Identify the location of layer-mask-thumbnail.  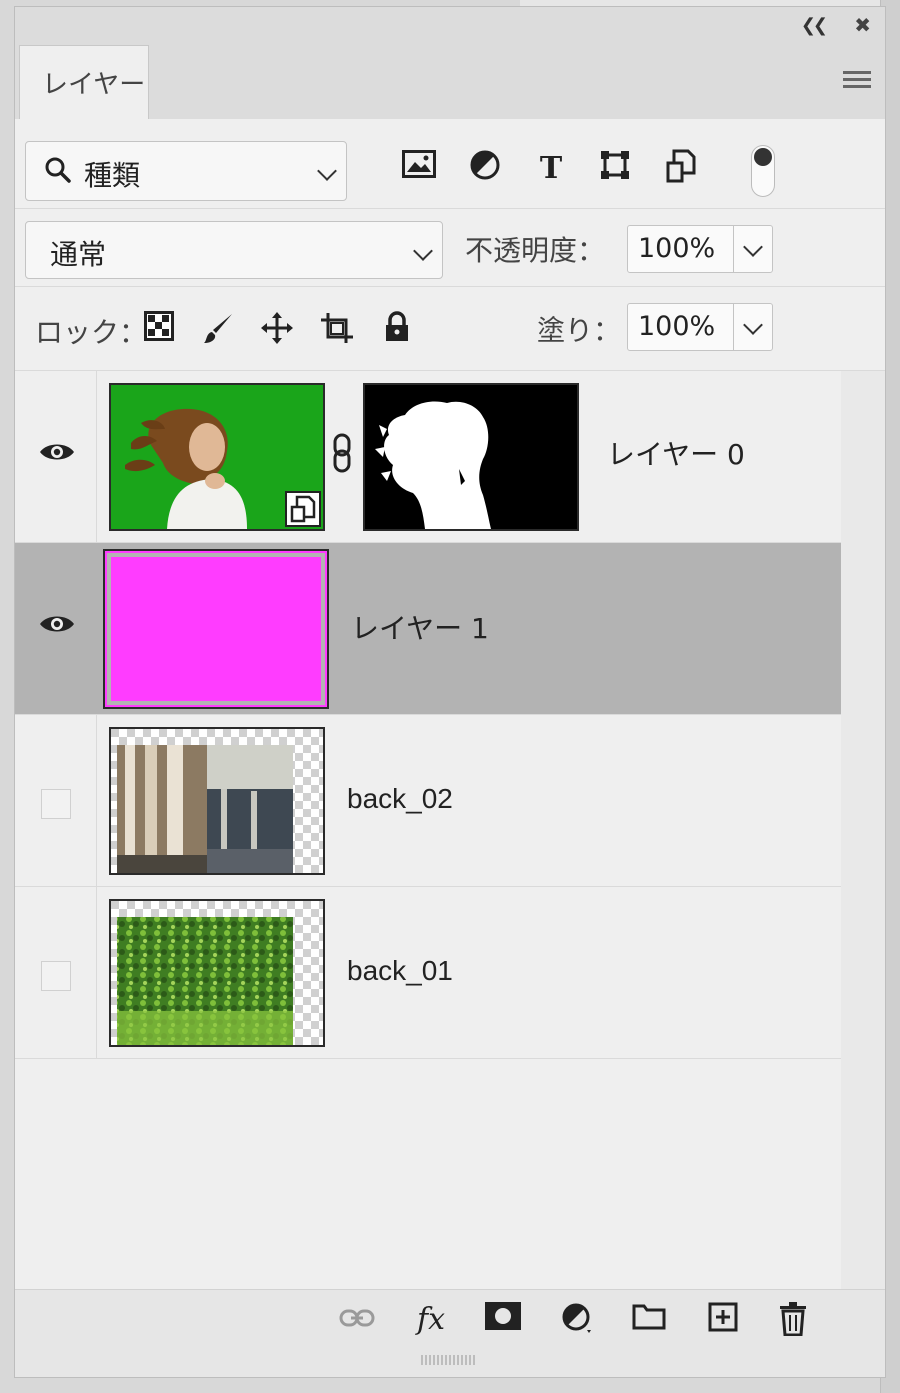
(471, 457).